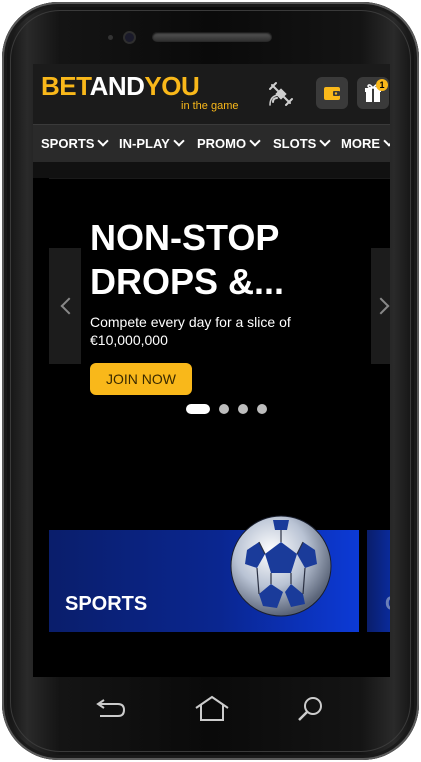 This screenshot has height=762, width=421. What do you see at coordinates (281, 566) in the screenshot?
I see `soccer-ball-icon` at bounding box center [281, 566].